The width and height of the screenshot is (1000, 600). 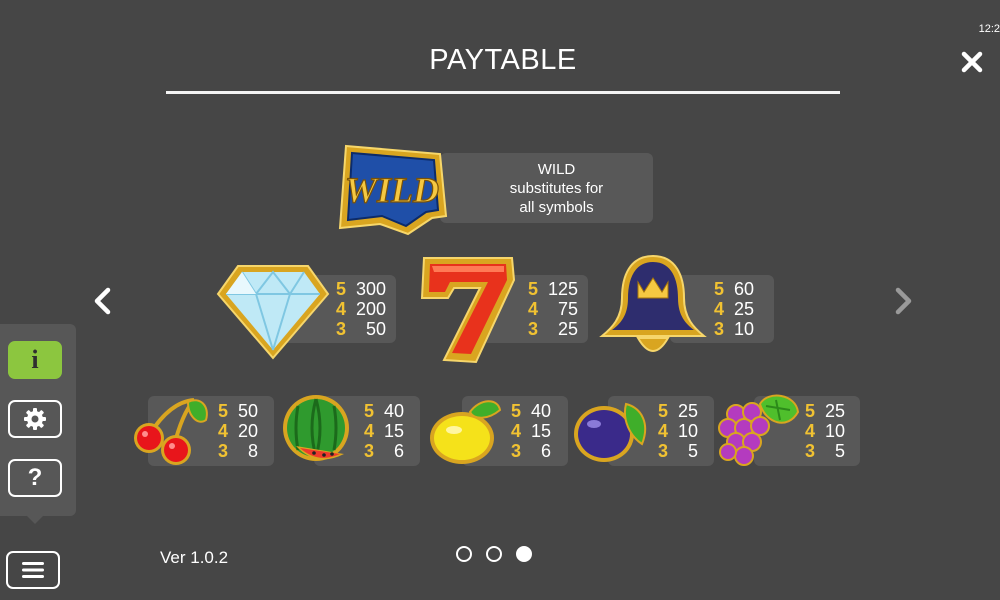 I want to click on menu-button, so click(x=33, y=570).